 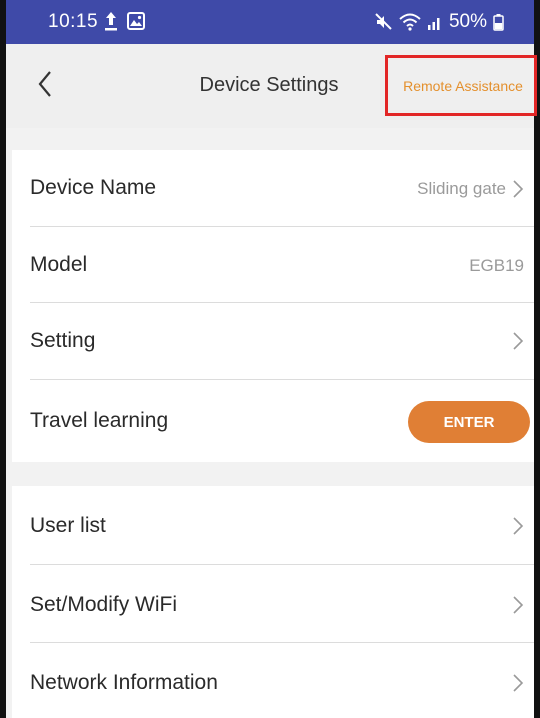 What do you see at coordinates (111, 21) in the screenshot?
I see `upload-icon` at bounding box center [111, 21].